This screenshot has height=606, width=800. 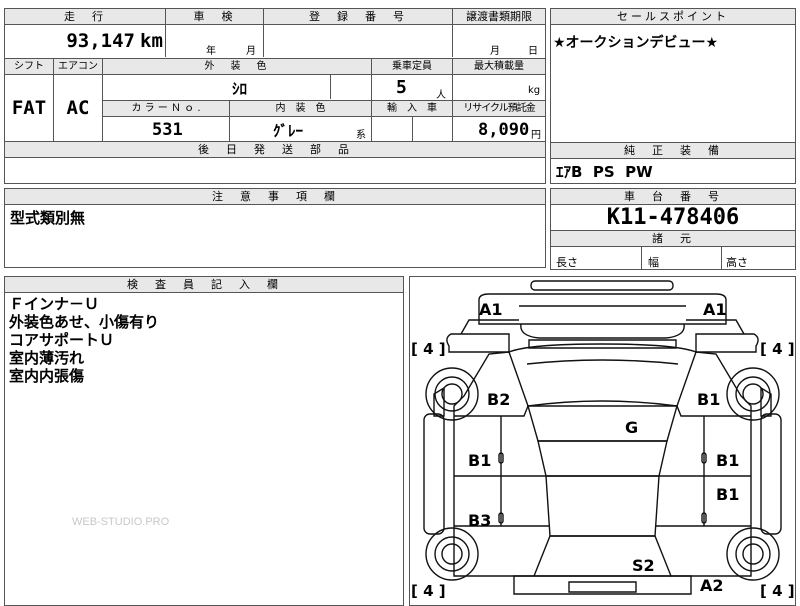 I want to click on tire-count-rear-left: [ 4 ], so click(x=428, y=591).